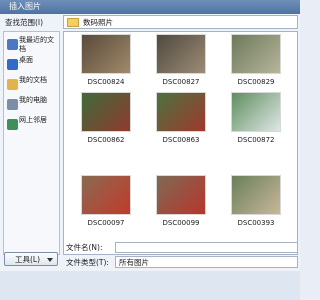  I want to click on place-my-computer: 我的电脑, so click(32, 105).